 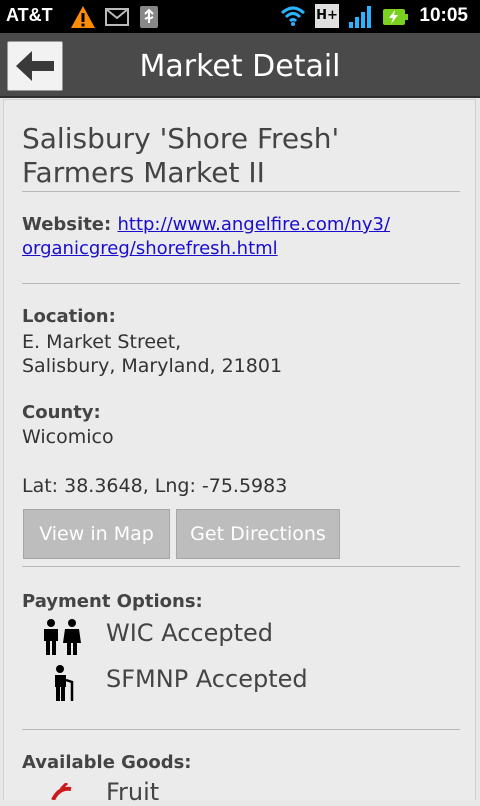 I want to click on website-row: Website: http://www.angelfire.com/ny3/, so click(x=206, y=224).